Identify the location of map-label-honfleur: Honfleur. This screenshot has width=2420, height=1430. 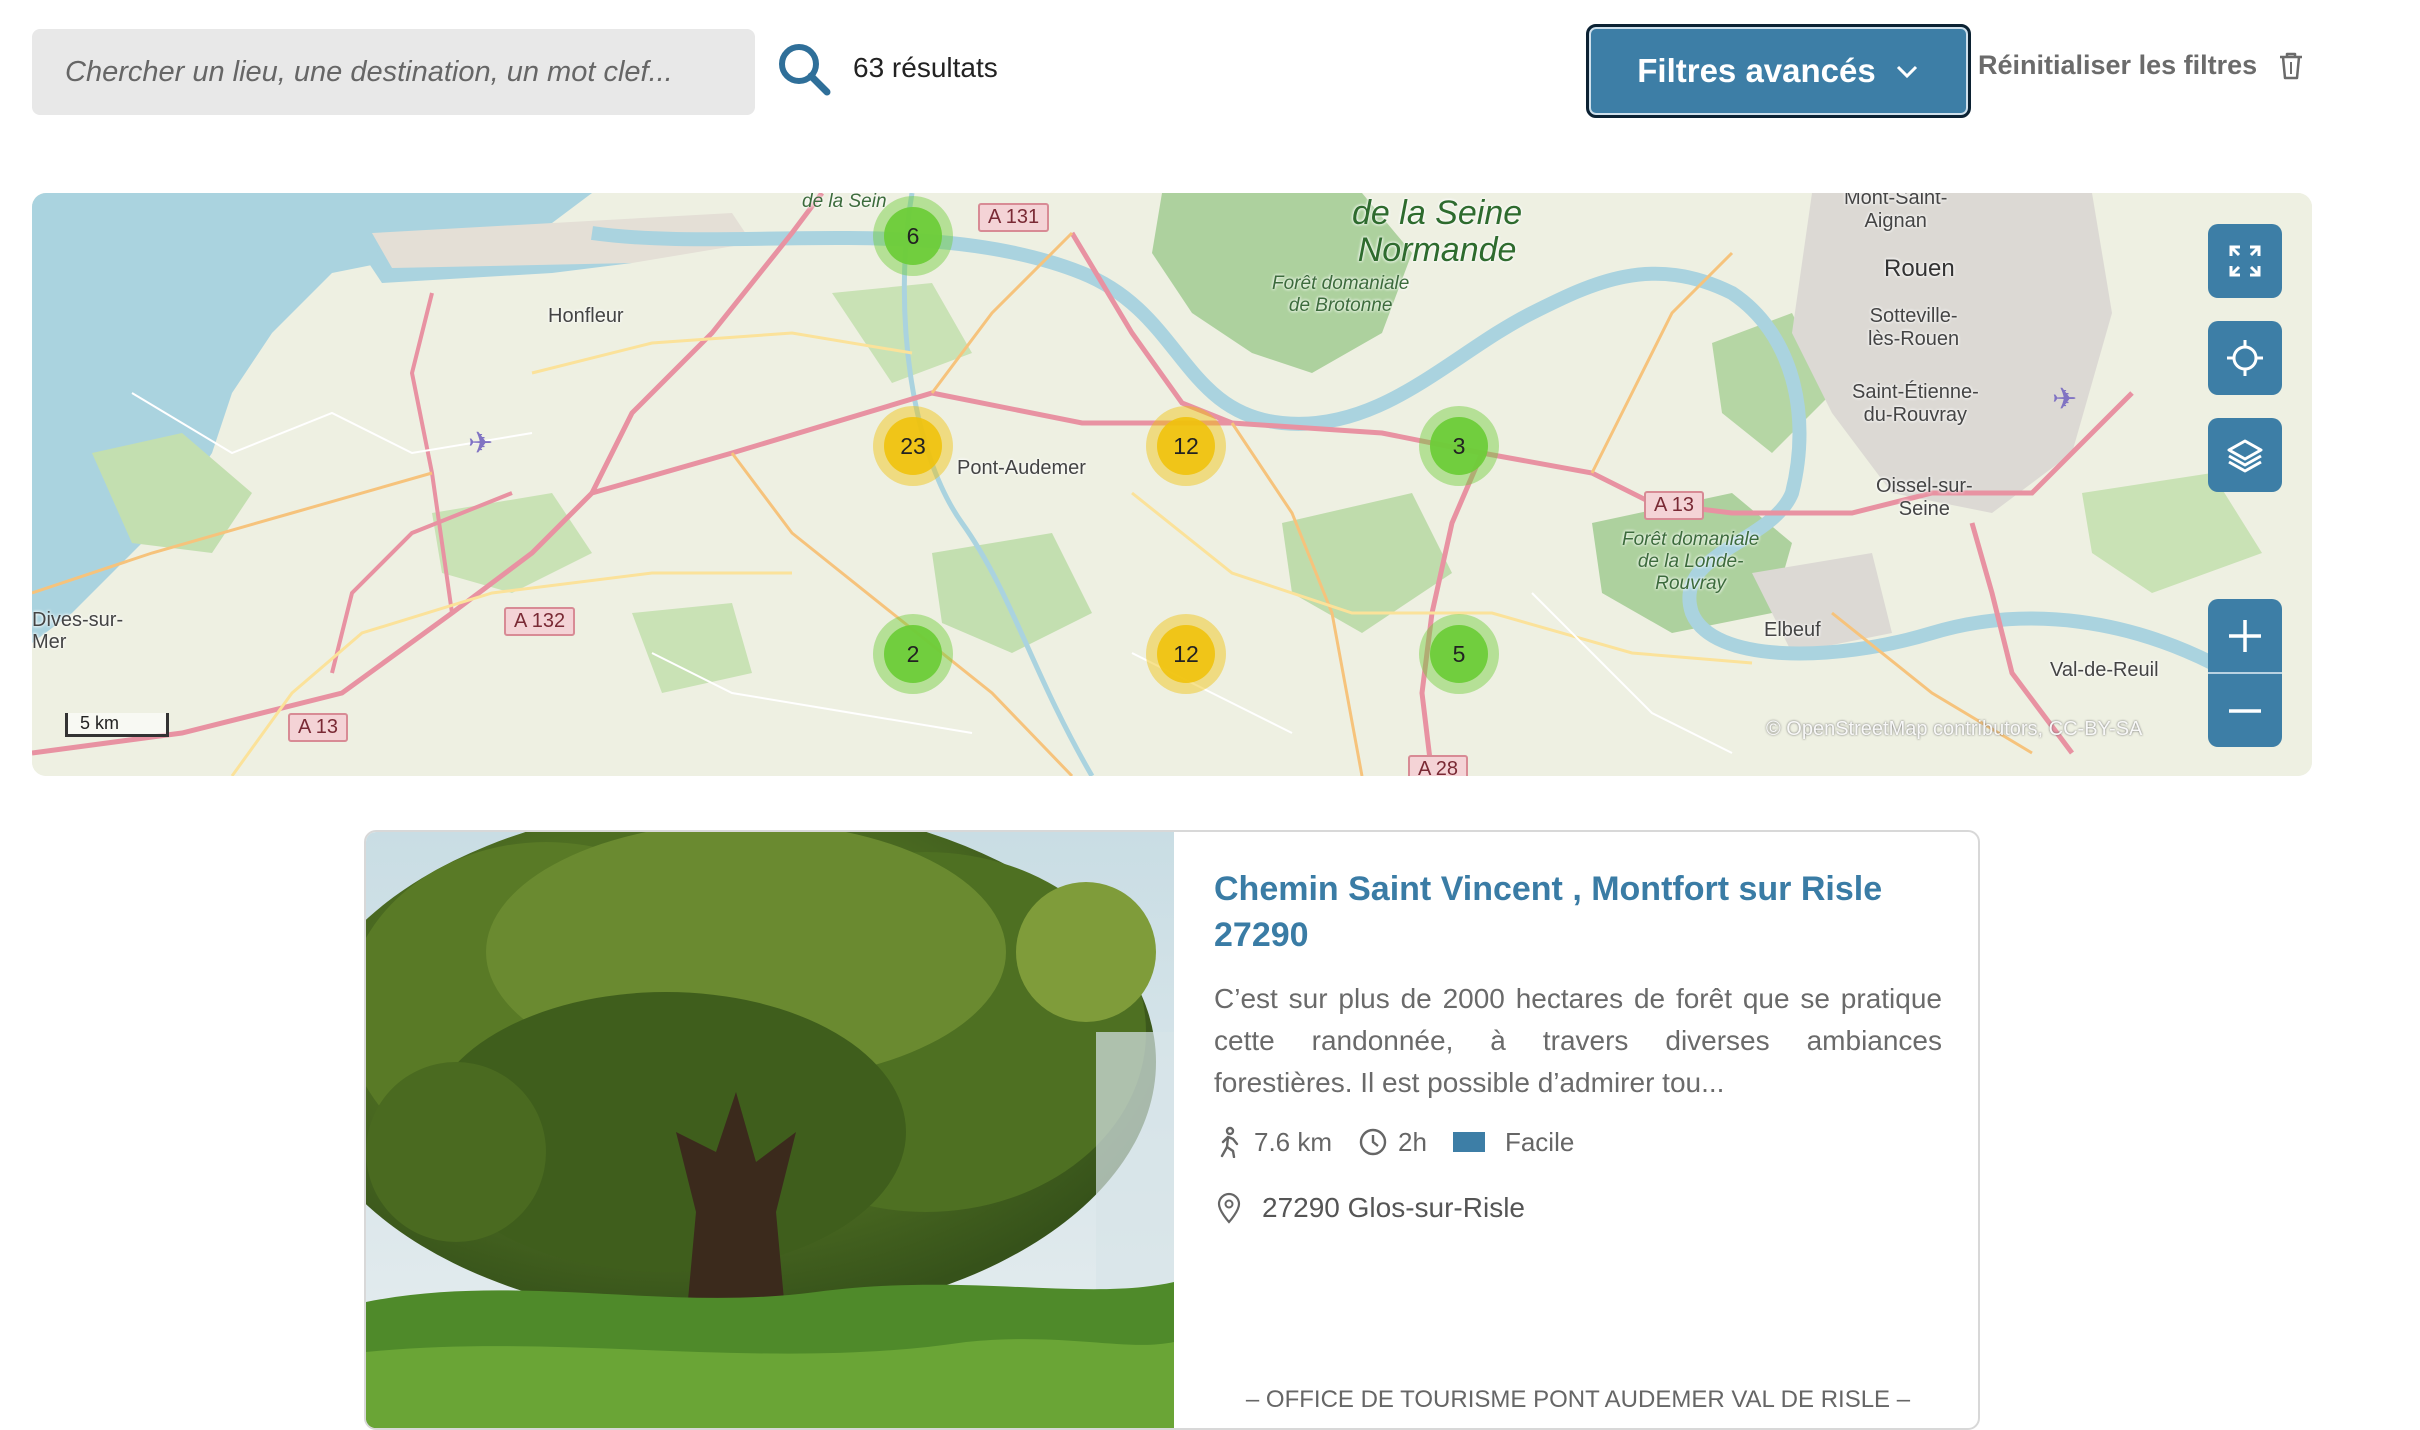
(586, 316).